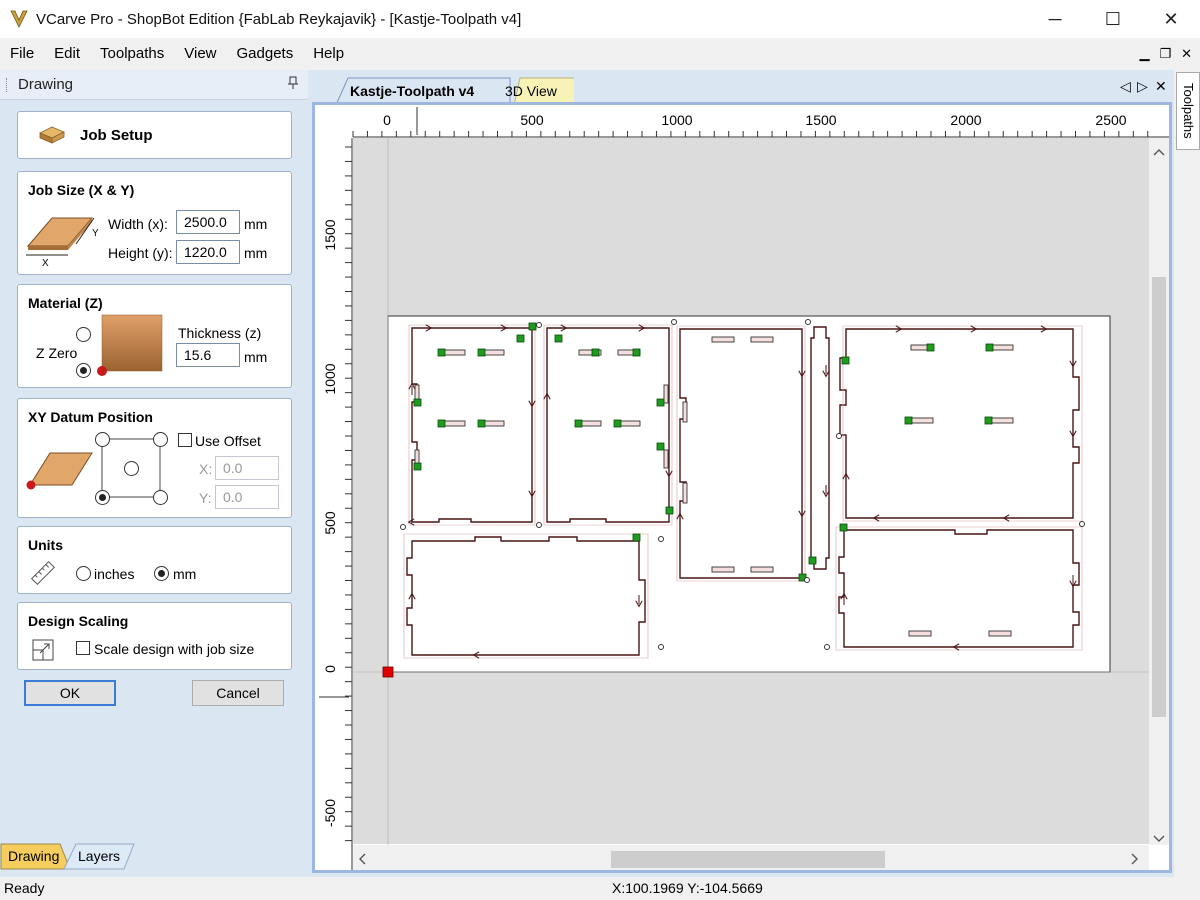 This screenshot has width=1200, height=900. Describe the element at coordinates (78, 621) in the screenshot. I see `scaling-title: Design Scaling` at that location.